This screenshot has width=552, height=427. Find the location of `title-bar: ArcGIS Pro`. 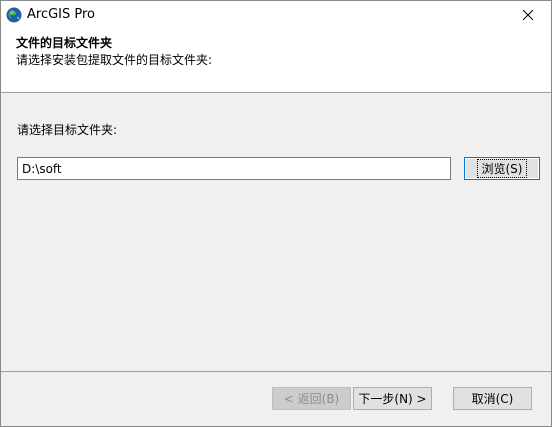

title-bar: ArcGIS Pro is located at coordinates (276, 15).